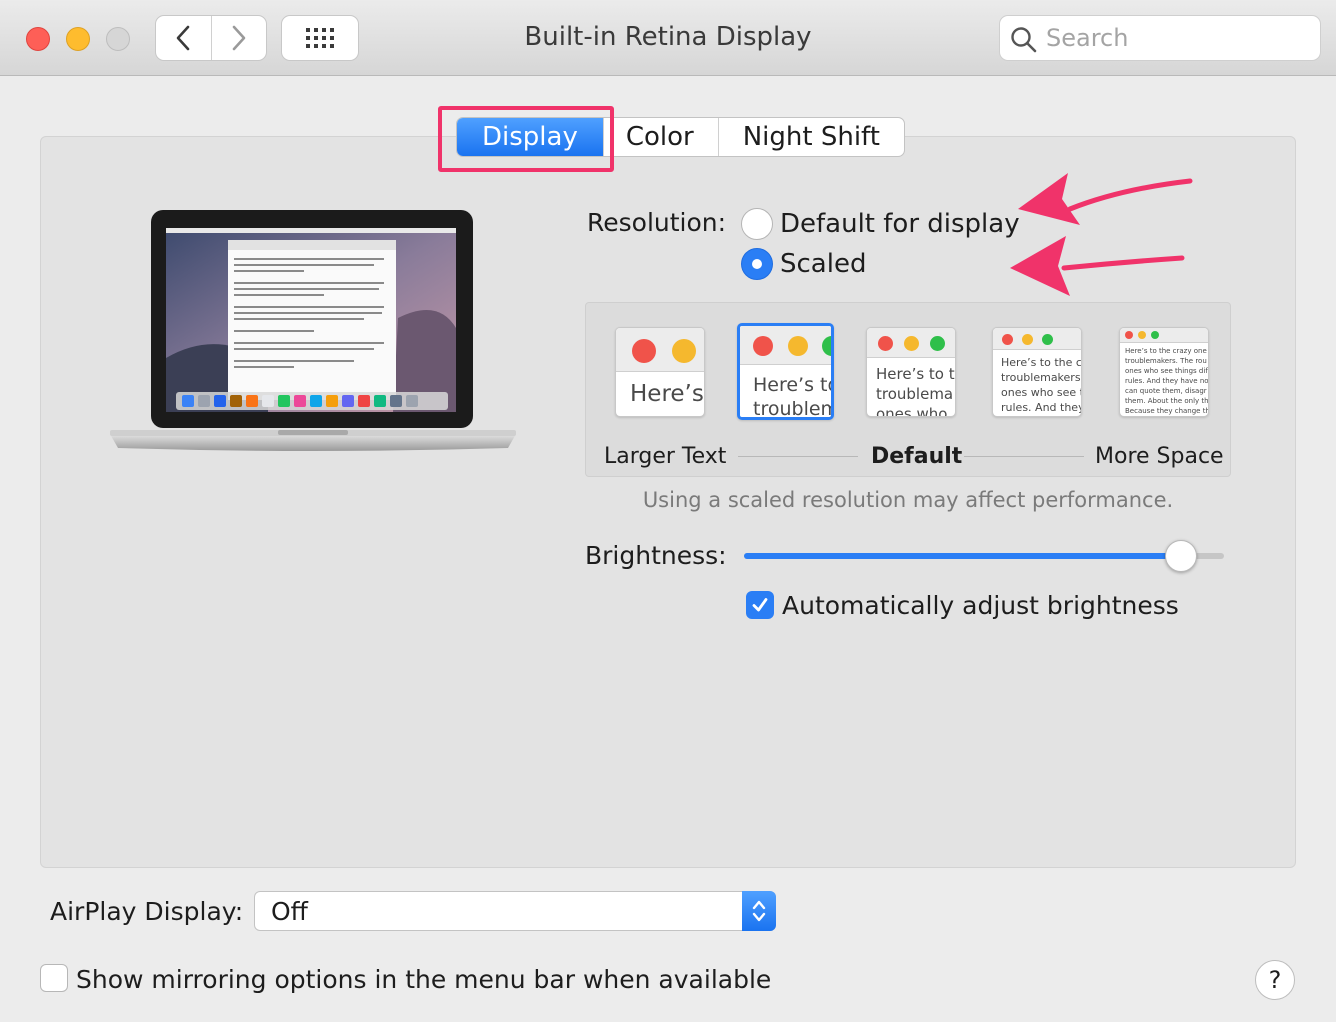 This screenshot has height=1022, width=1336. I want to click on search-input, so click(1176, 38).